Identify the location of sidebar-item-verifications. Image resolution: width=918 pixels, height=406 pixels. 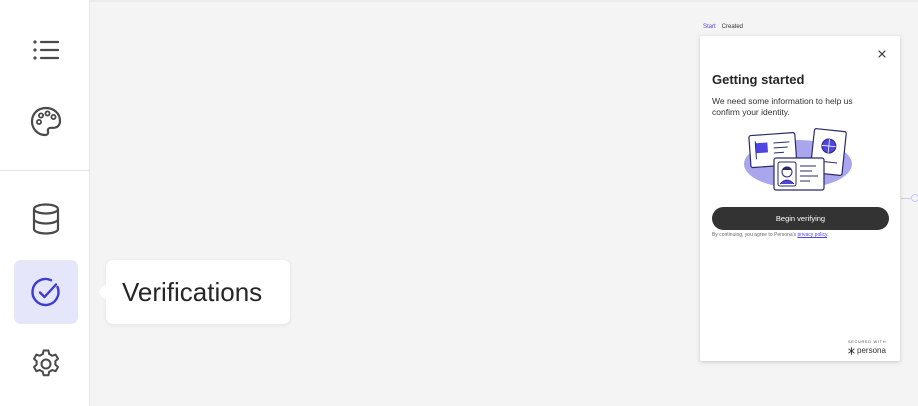
(46, 292).